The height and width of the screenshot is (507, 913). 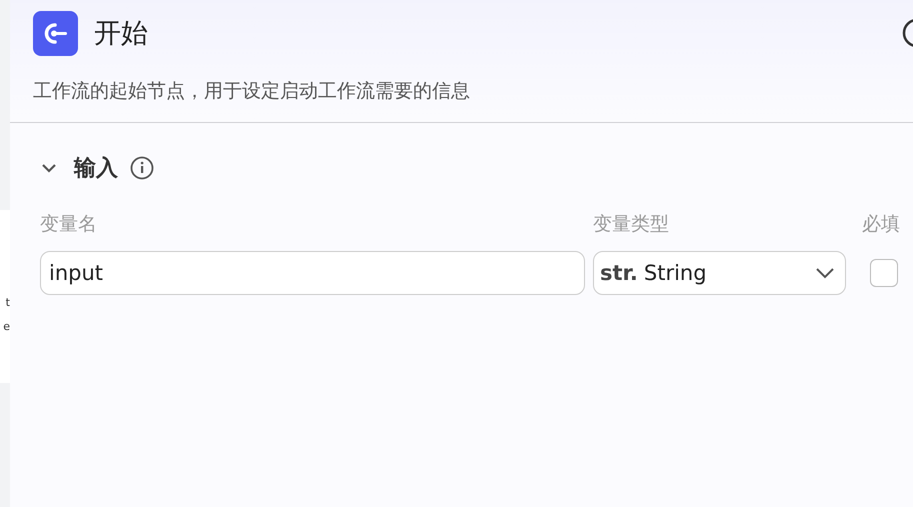 What do you see at coordinates (6, 327) in the screenshot?
I see `side-text: e` at bounding box center [6, 327].